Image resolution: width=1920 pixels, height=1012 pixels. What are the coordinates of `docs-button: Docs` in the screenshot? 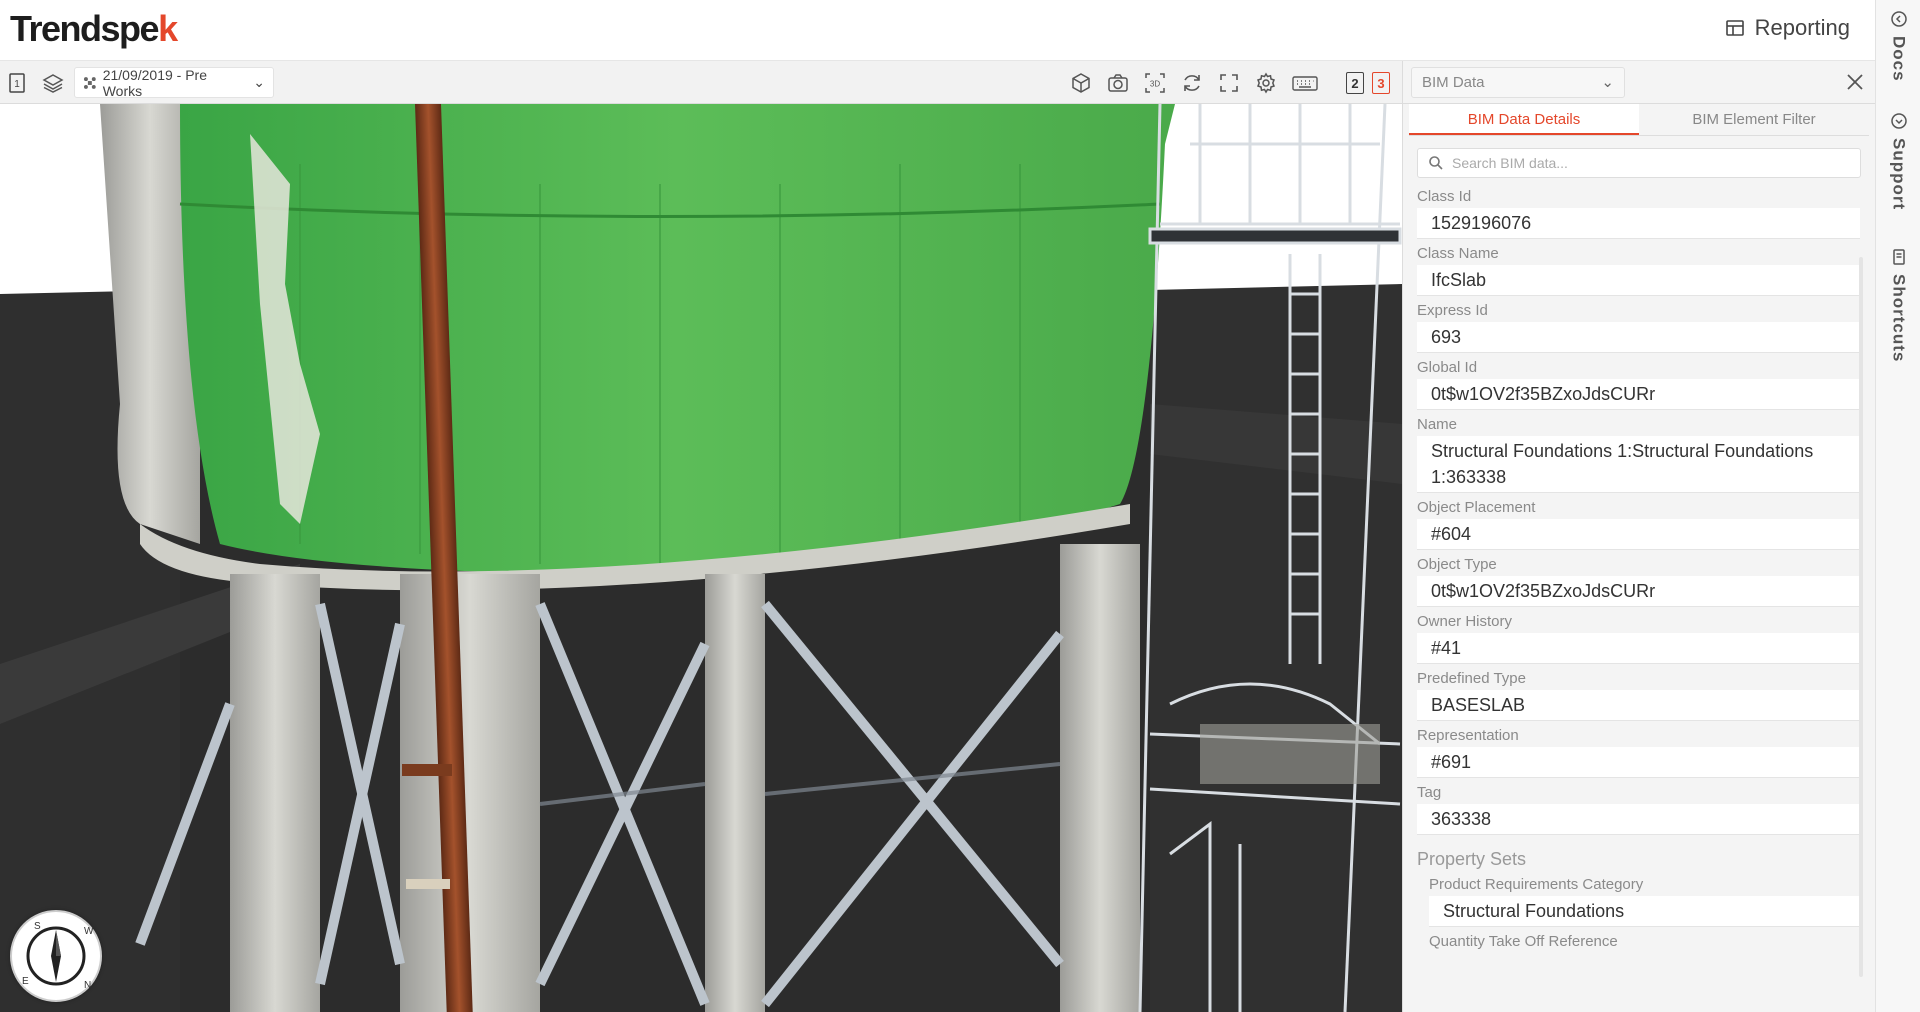 It's located at (1898, 46).